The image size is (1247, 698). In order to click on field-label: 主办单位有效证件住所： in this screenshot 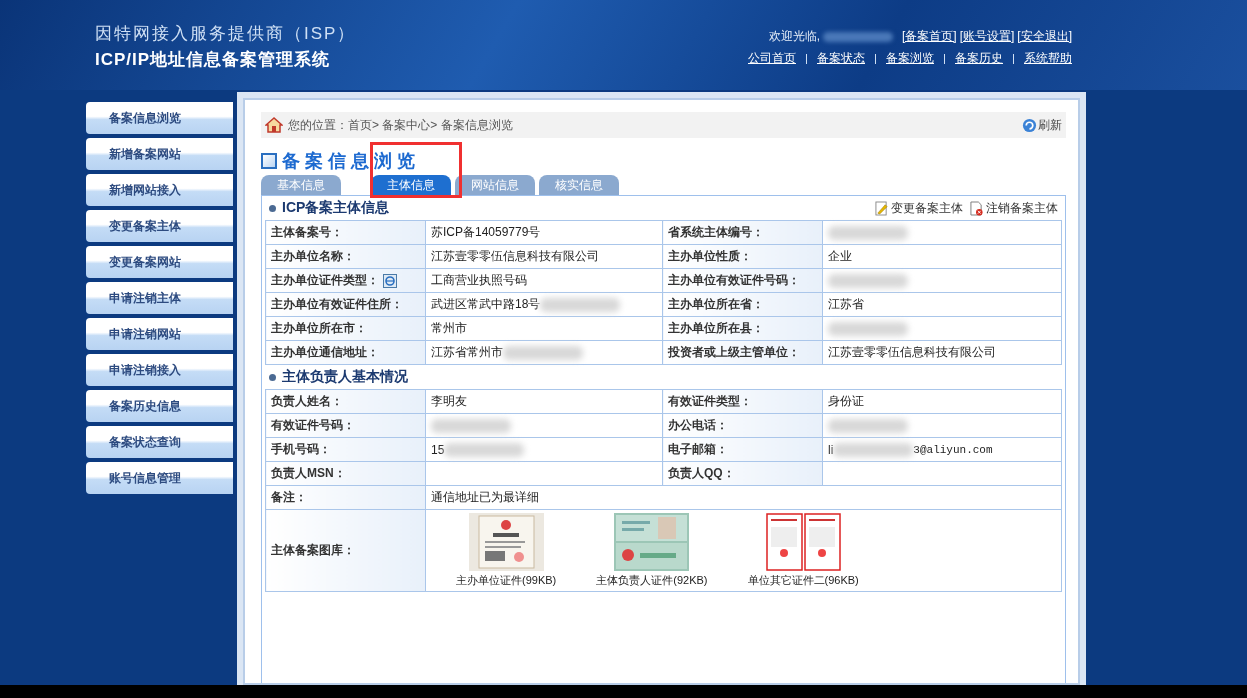, I will do `click(337, 304)`.